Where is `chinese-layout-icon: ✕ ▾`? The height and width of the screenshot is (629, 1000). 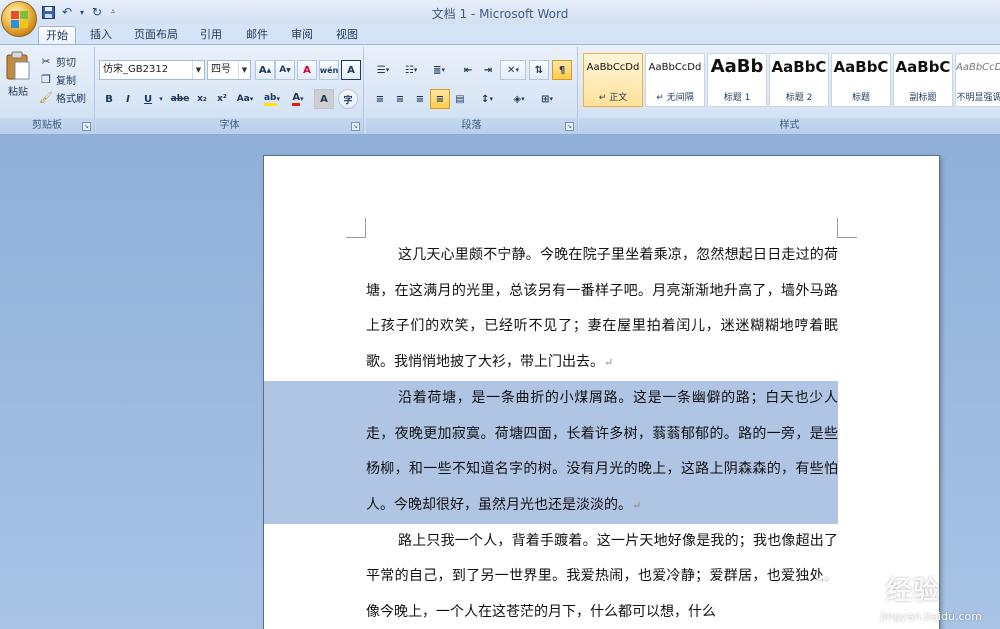
chinese-layout-icon: ✕ ▾ is located at coordinates (513, 70).